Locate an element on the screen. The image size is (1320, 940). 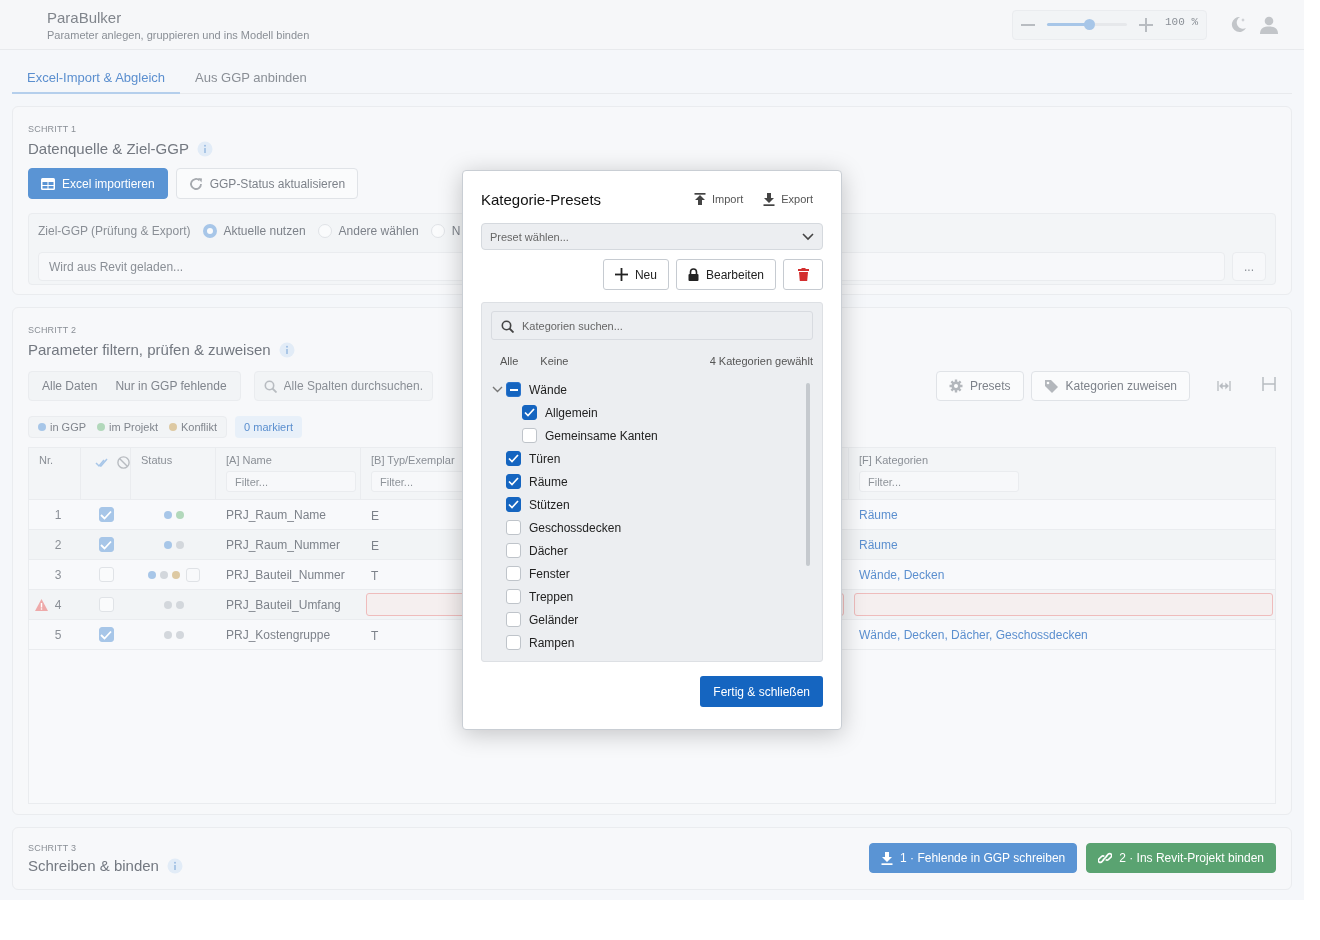
column-header: [B] Typ/Exemplar is located at coordinates (413, 460).